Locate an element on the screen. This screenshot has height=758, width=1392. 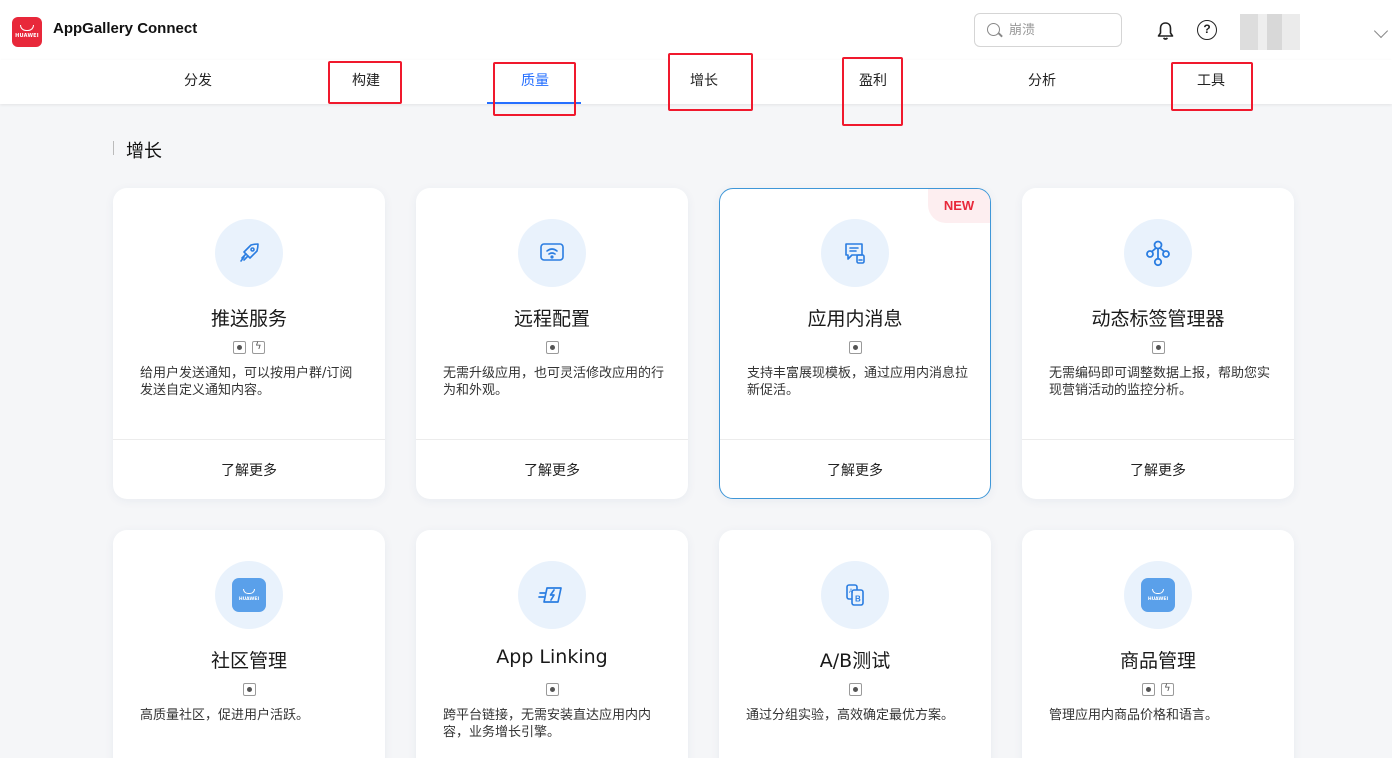
card-title: 推送服务 is located at coordinates (248, 319).